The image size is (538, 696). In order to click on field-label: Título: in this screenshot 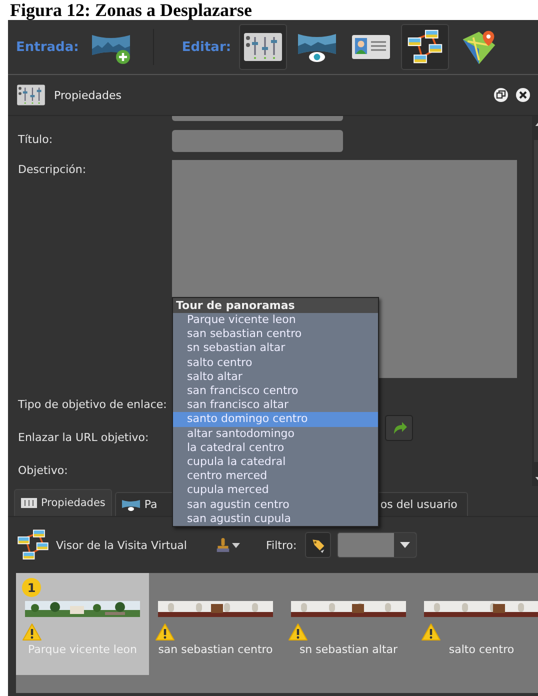, I will do `click(36, 139)`.